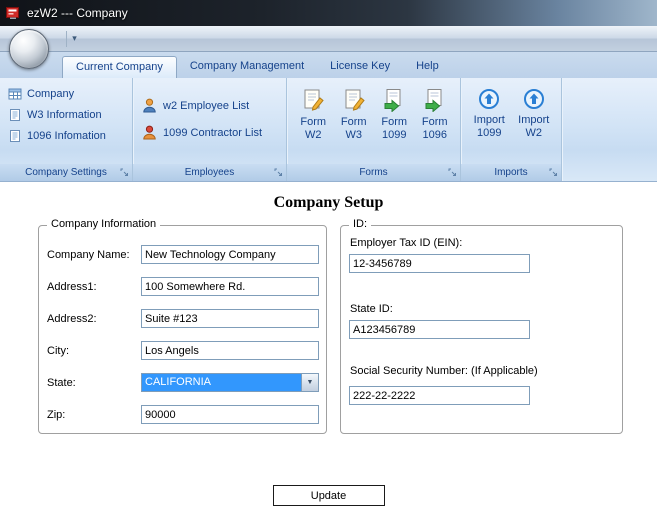 The image size is (657, 528). I want to click on group-caption-imports: Imports, so click(511, 172).